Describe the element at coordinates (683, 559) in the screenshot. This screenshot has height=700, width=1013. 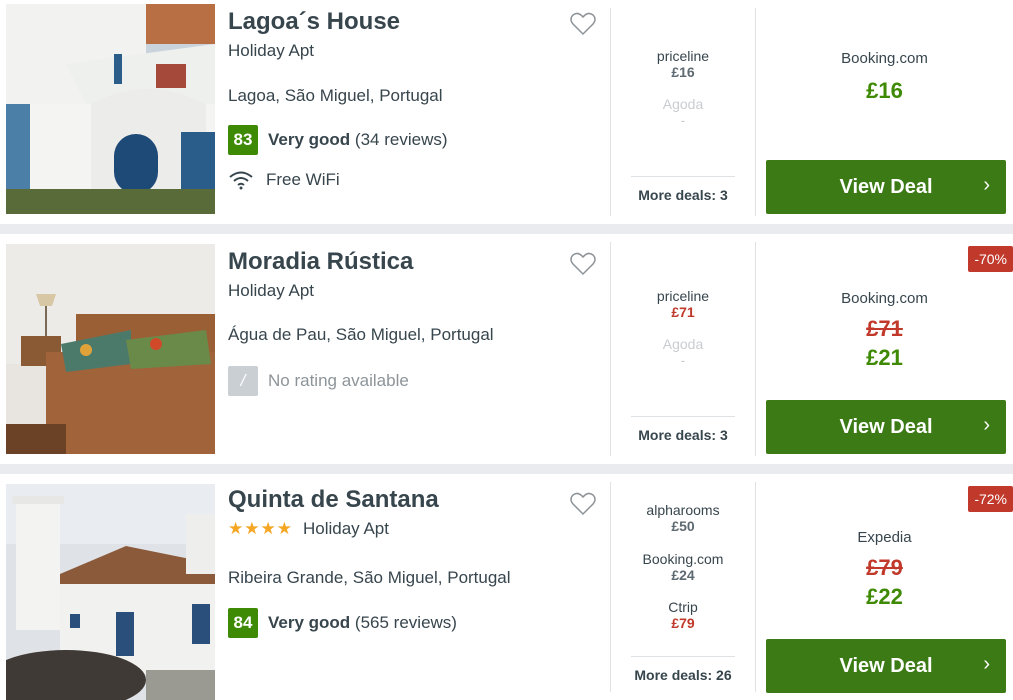
I see `deal-provider: Booking.com` at that location.